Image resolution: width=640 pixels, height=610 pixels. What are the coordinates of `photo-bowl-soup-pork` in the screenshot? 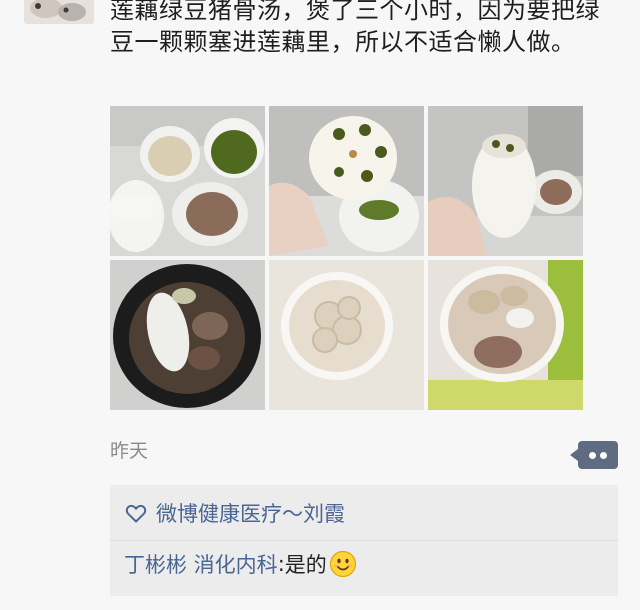 It's located at (505, 335).